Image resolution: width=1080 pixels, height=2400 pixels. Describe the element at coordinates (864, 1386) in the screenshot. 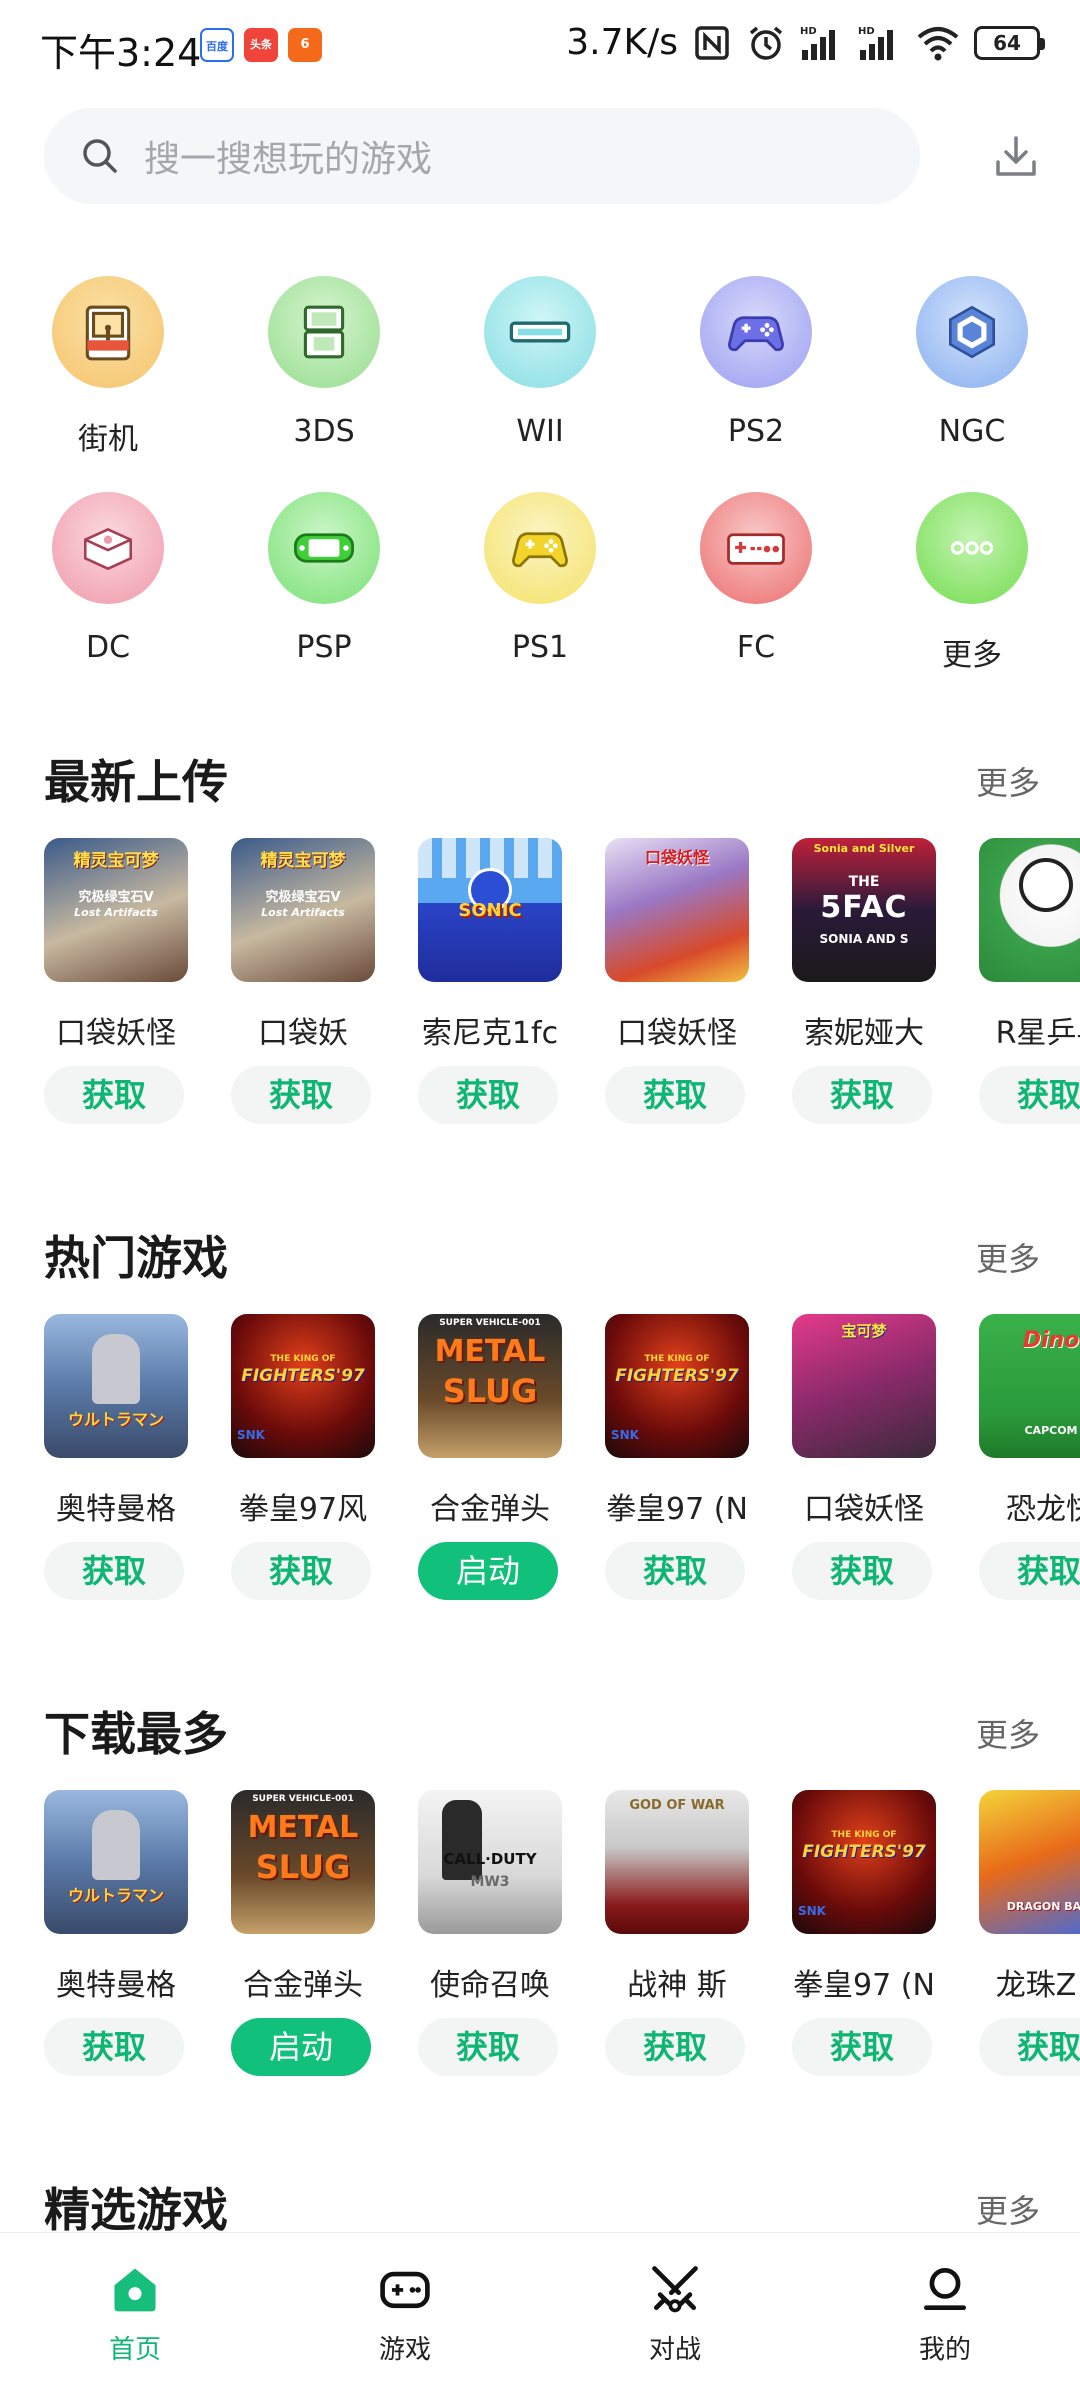

I see `game-cover: 宝可梦` at that location.